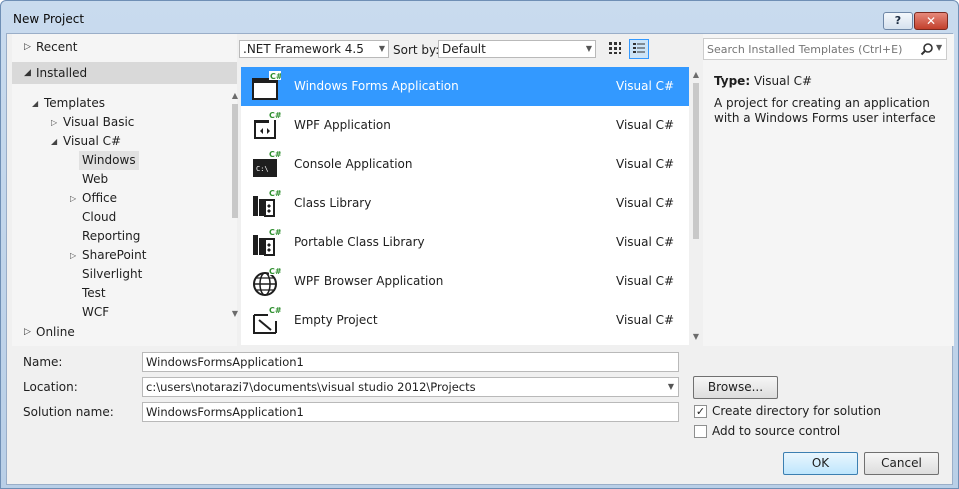 This screenshot has width=959, height=489. I want to click on list-view-icon, so click(639, 48).